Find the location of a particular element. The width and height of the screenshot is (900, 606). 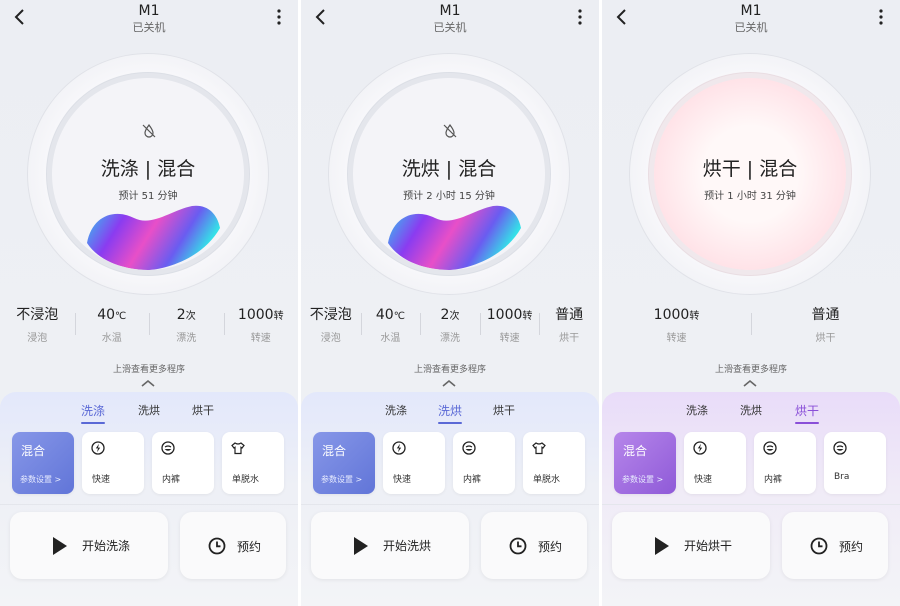

start-button: 开始洗涤 is located at coordinates (89, 545).